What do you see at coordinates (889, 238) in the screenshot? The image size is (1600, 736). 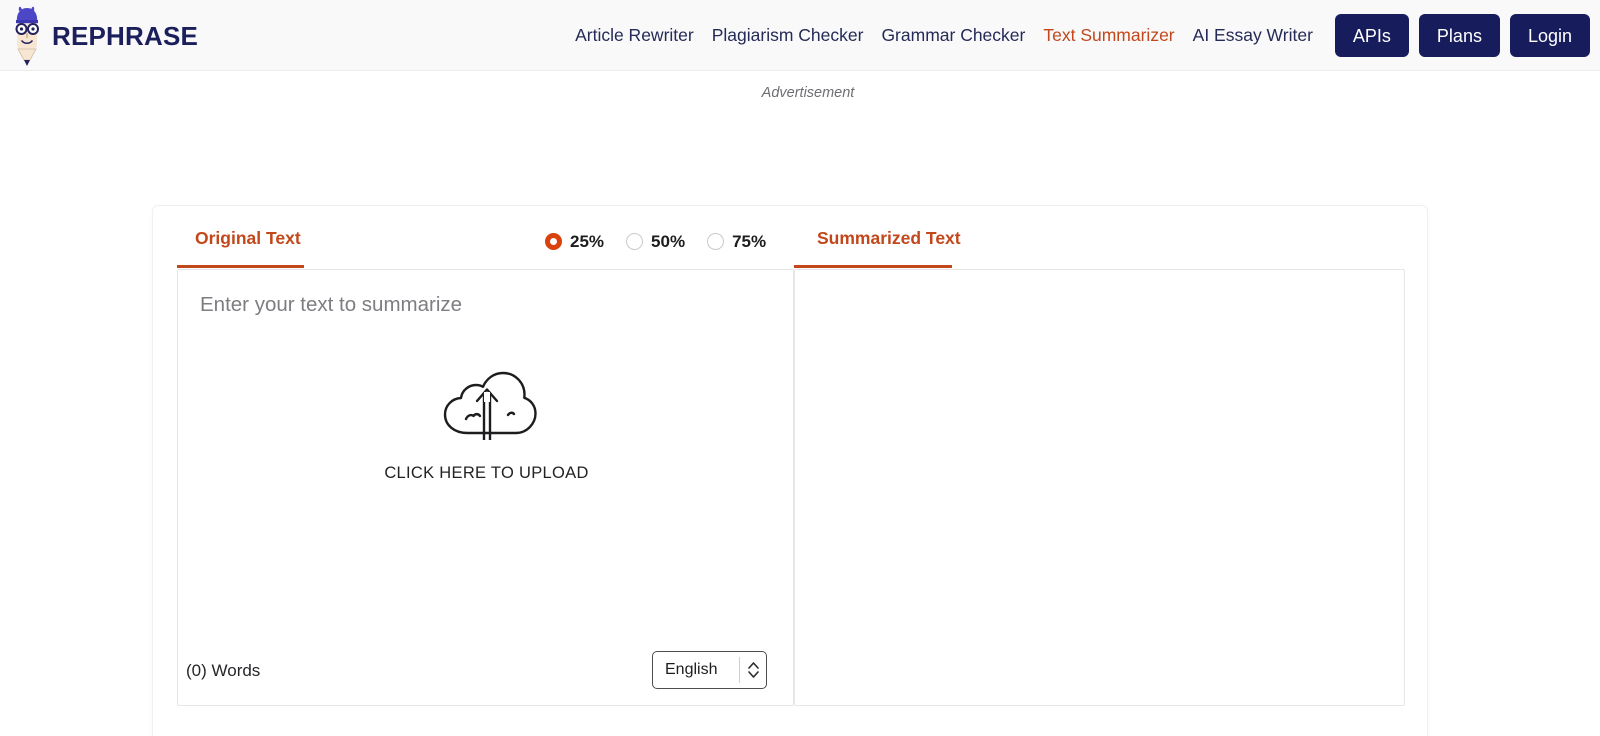 I see `tab-summarized-text: Summarized Text` at bounding box center [889, 238].